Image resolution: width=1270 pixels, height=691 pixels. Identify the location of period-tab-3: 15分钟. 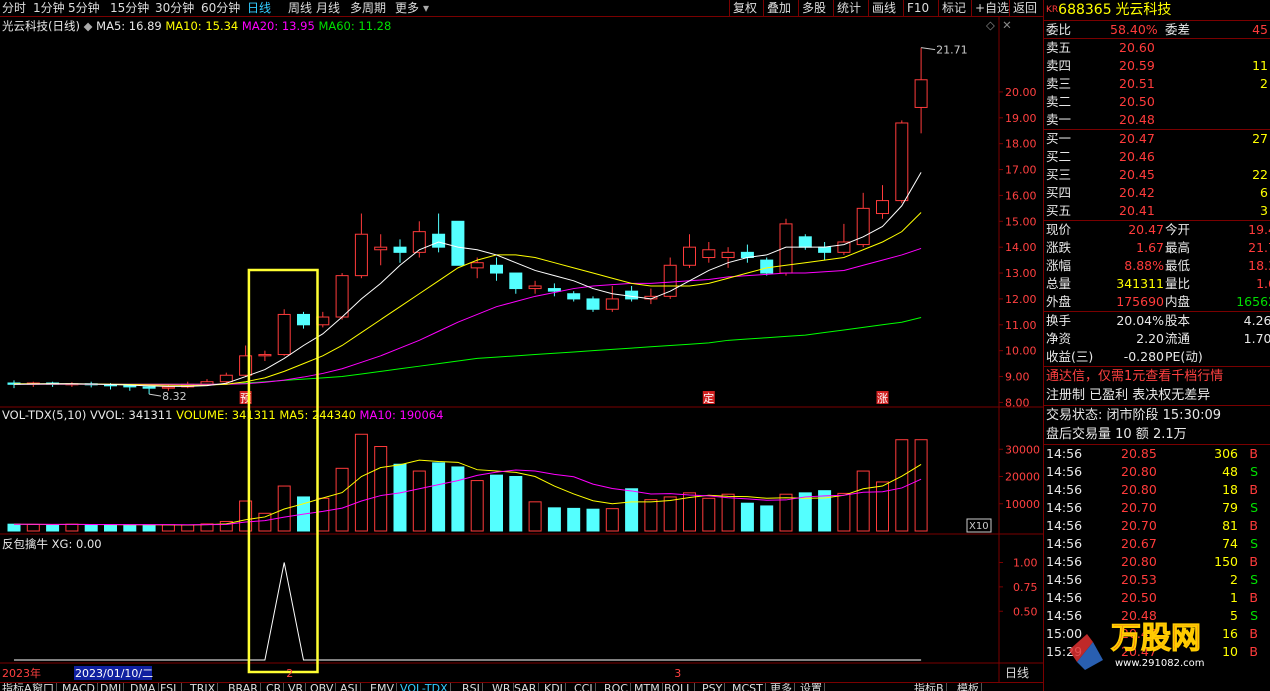
(129, 8).